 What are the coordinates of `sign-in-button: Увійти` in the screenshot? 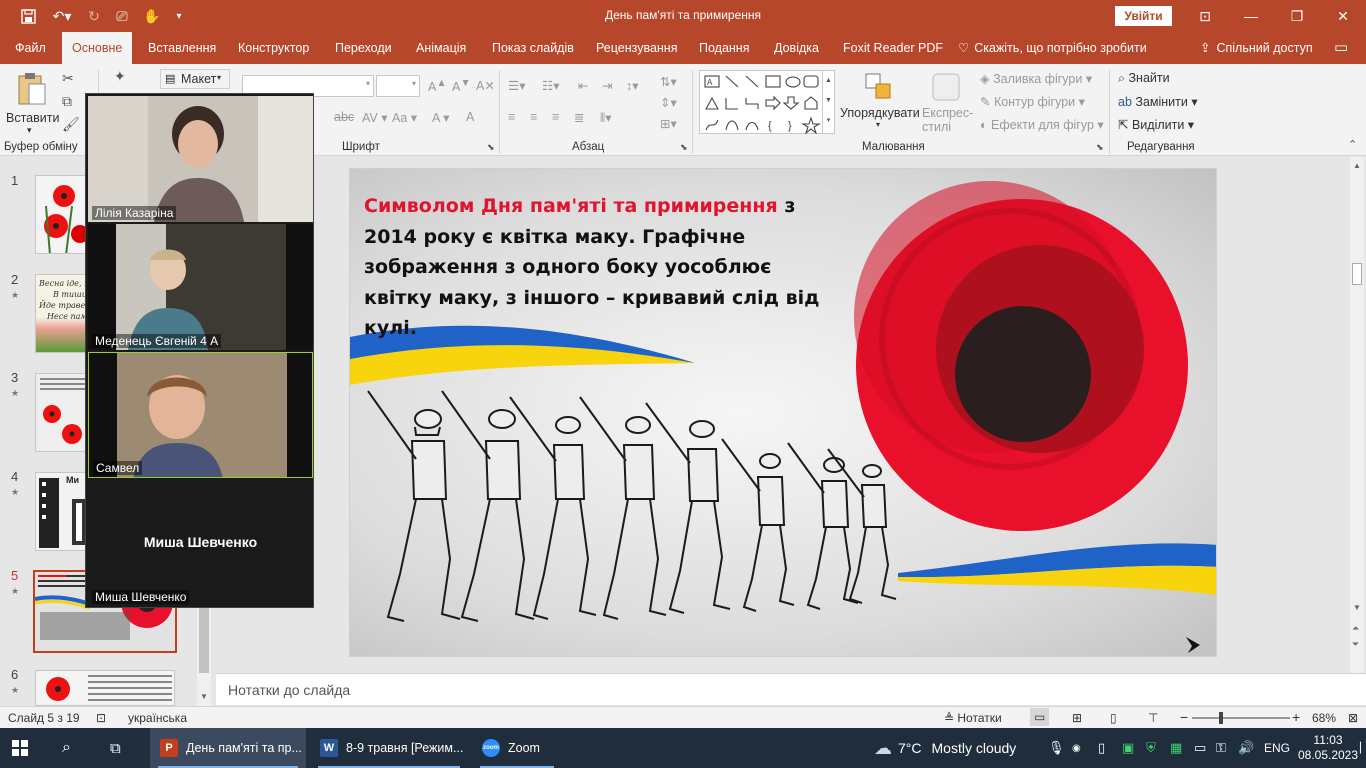 It's located at (1143, 16).